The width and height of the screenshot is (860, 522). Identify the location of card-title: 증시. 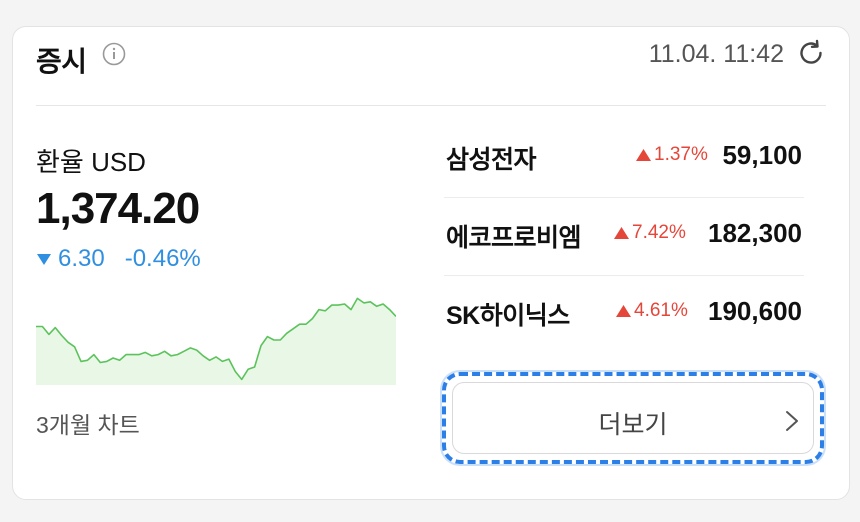
(61, 61).